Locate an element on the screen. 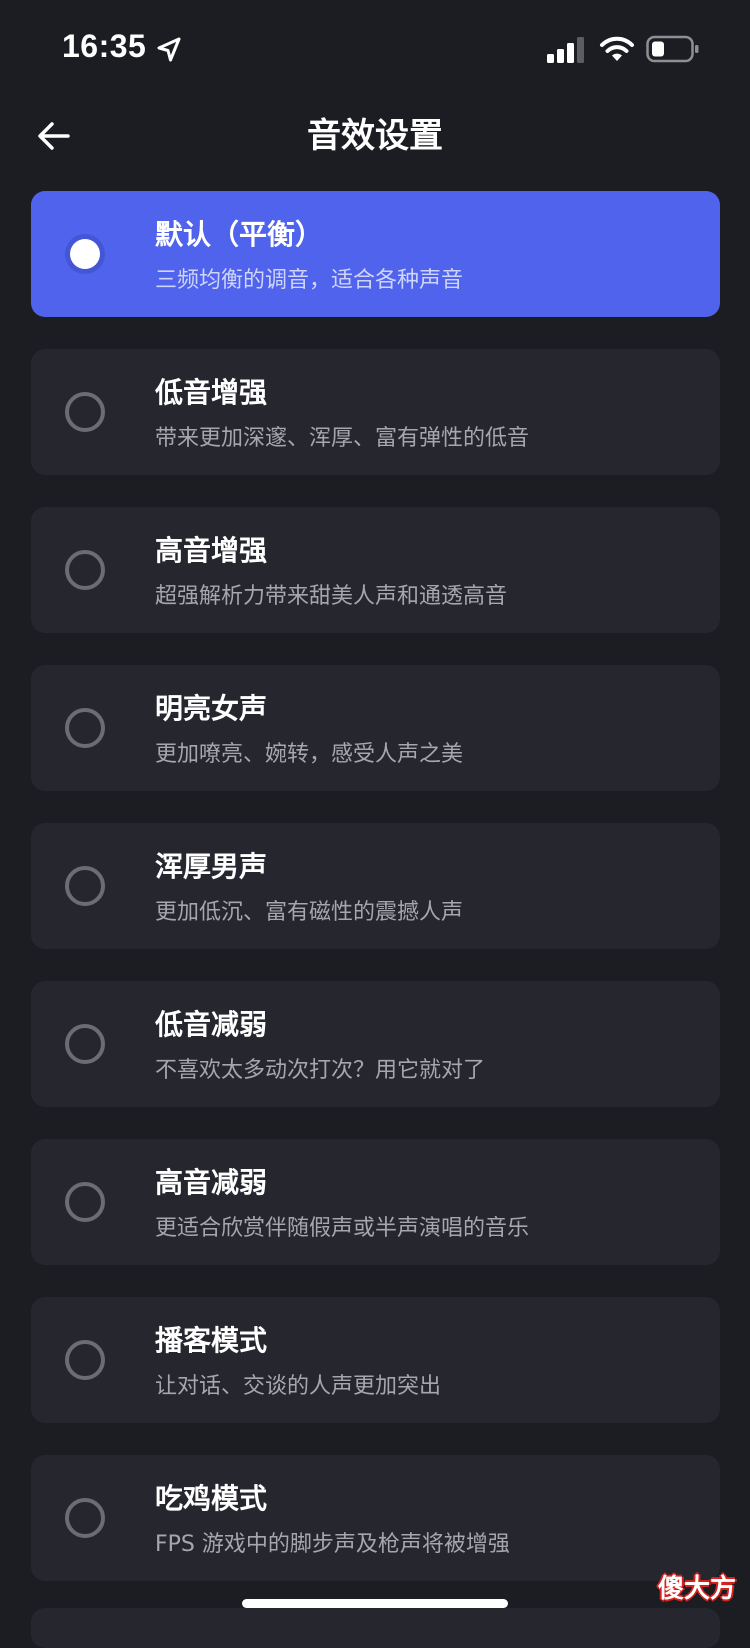 This screenshot has height=1648, width=750. watermark-logo: 傻大方 is located at coordinates (697, 1589).